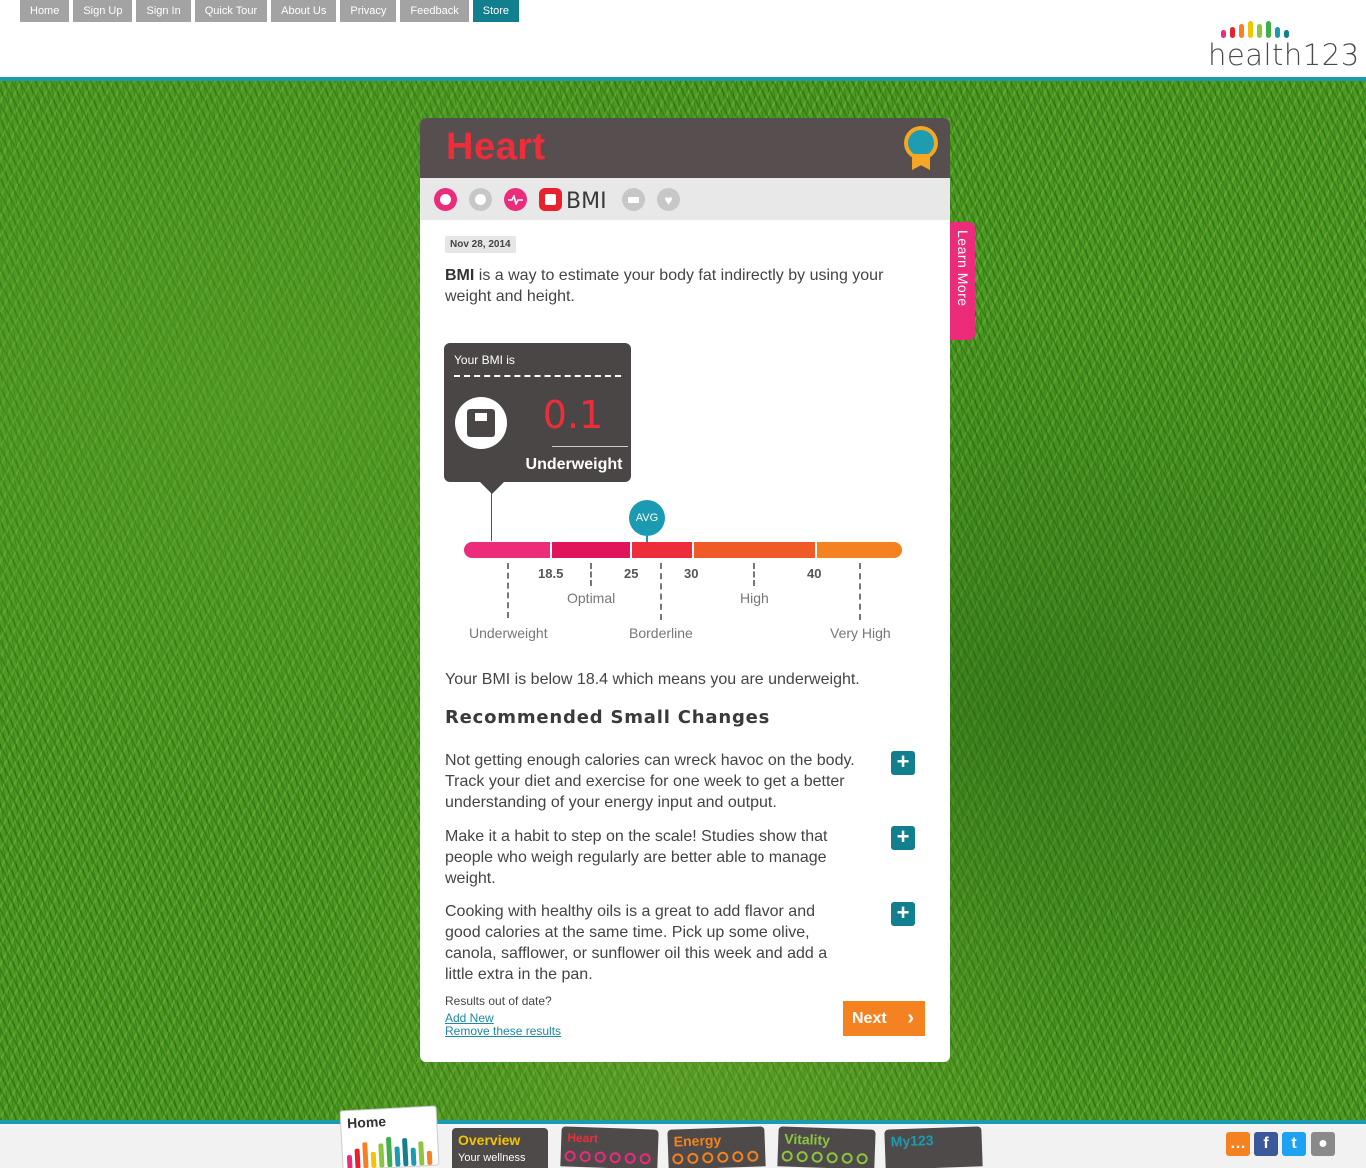  Describe the element at coordinates (496, 11) in the screenshot. I see `nav-store: Store` at that location.